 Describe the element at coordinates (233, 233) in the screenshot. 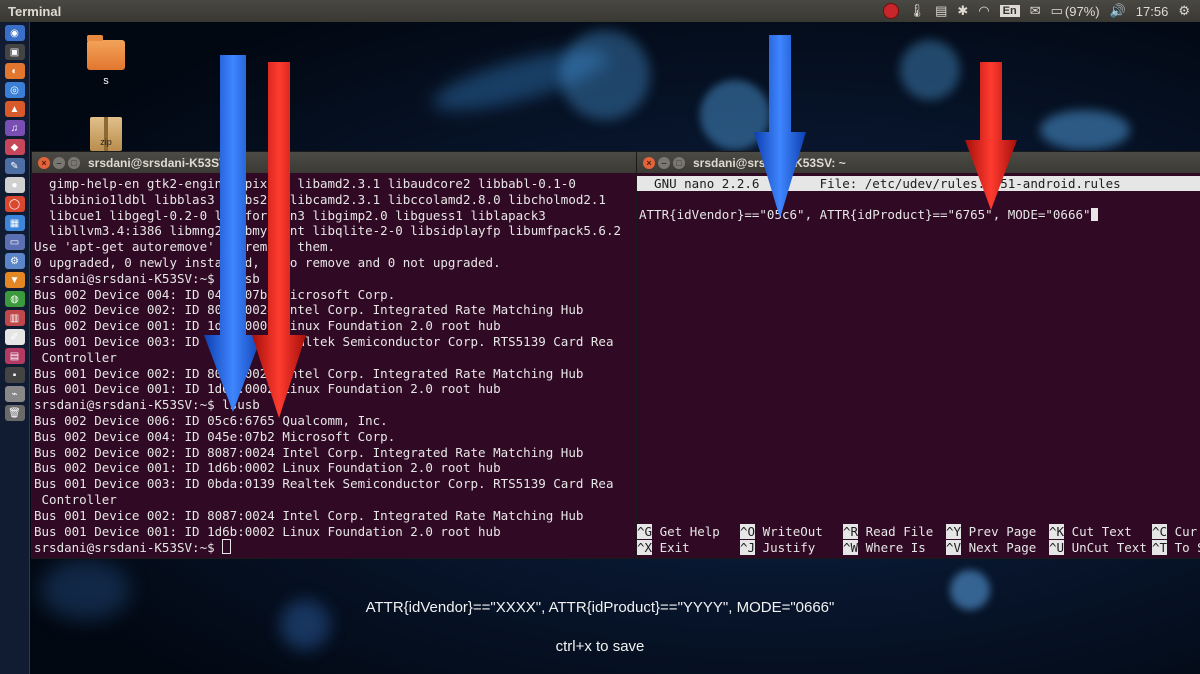

I see `blue-arrow-left` at that location.